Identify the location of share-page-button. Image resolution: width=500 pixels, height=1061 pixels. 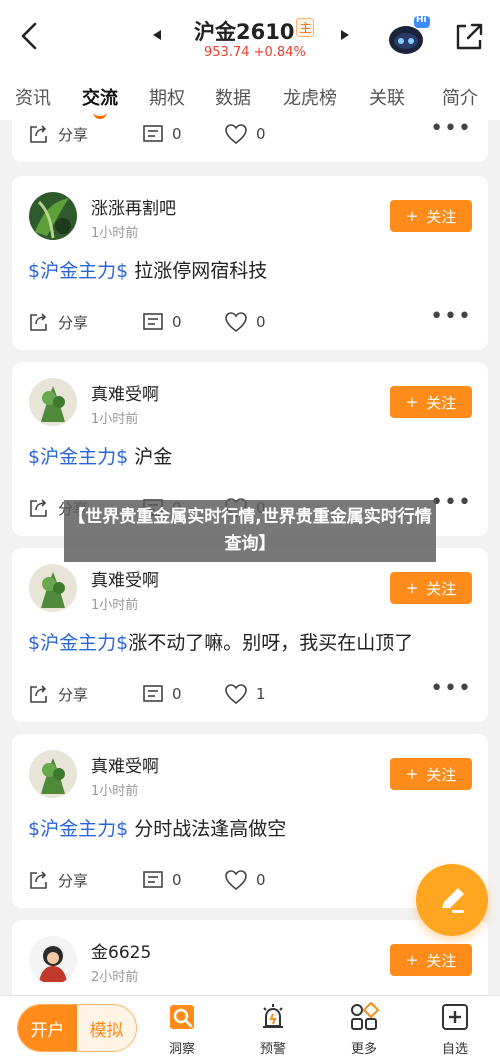
(469, 37).